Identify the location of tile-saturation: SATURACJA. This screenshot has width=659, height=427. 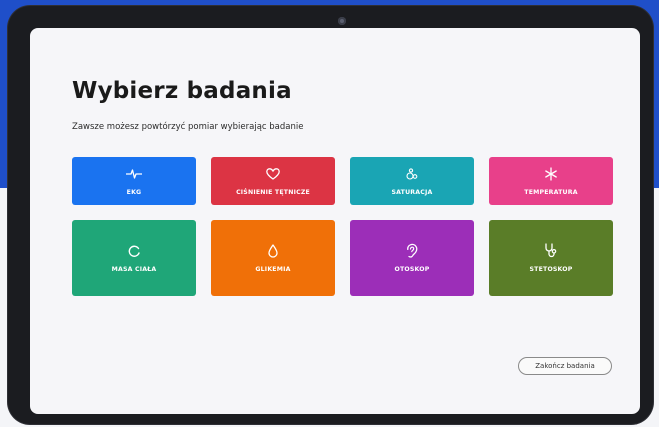
(412, 181).